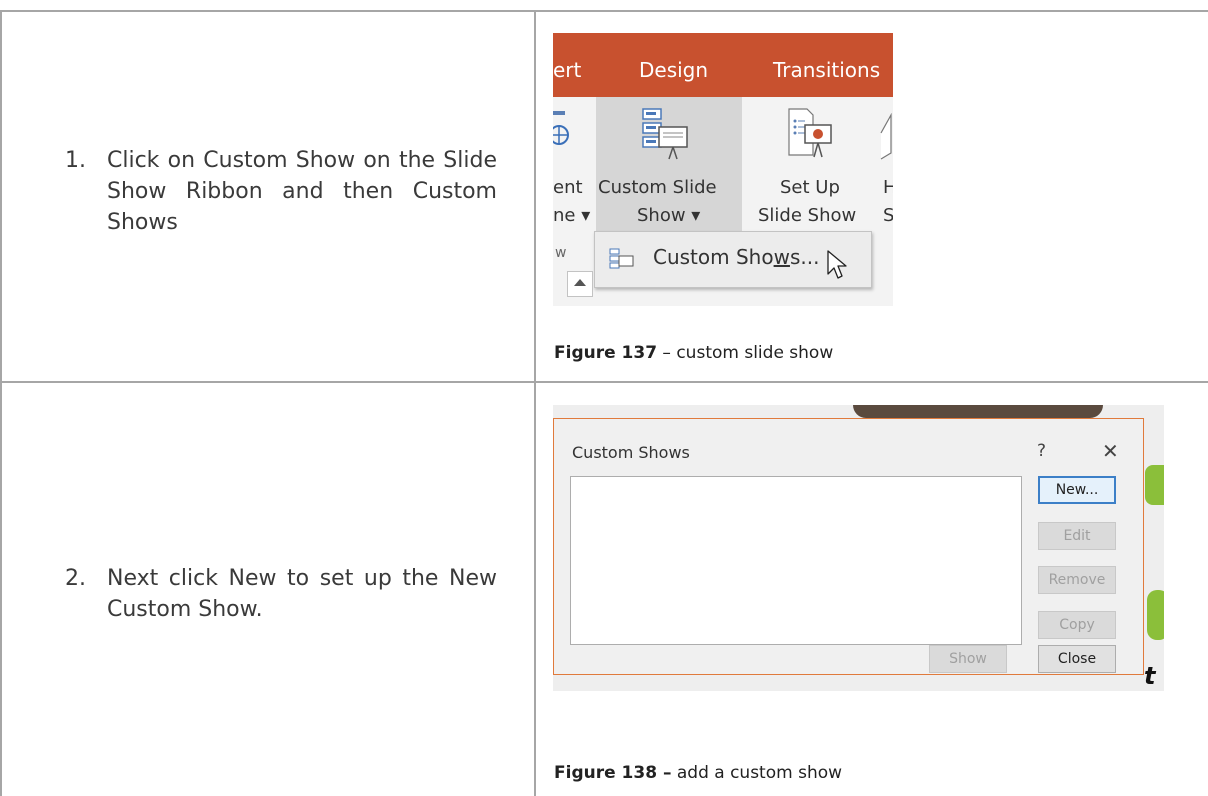 The height and width of the screenshot is (796, 1208). Describe the element at coordinates (1077, 625) in the screenshot. I see `copy-button: Copy` at that location.